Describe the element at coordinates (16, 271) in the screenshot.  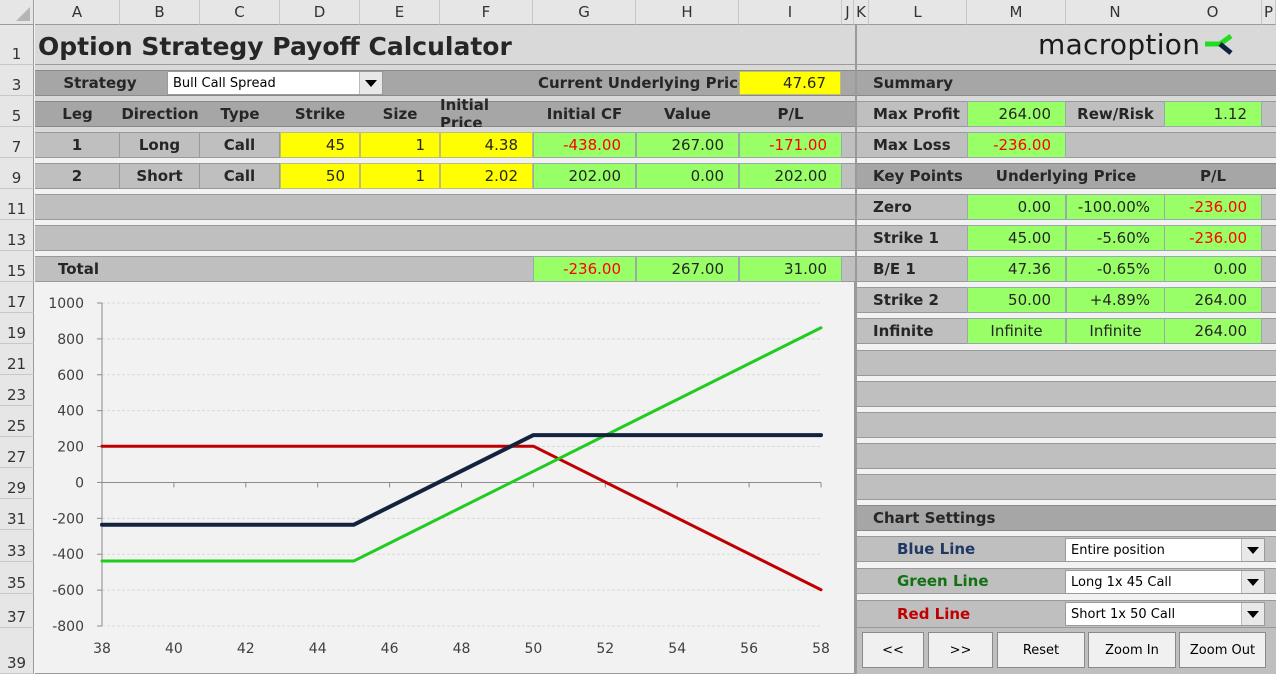
I see `row-number: 15` at that location.